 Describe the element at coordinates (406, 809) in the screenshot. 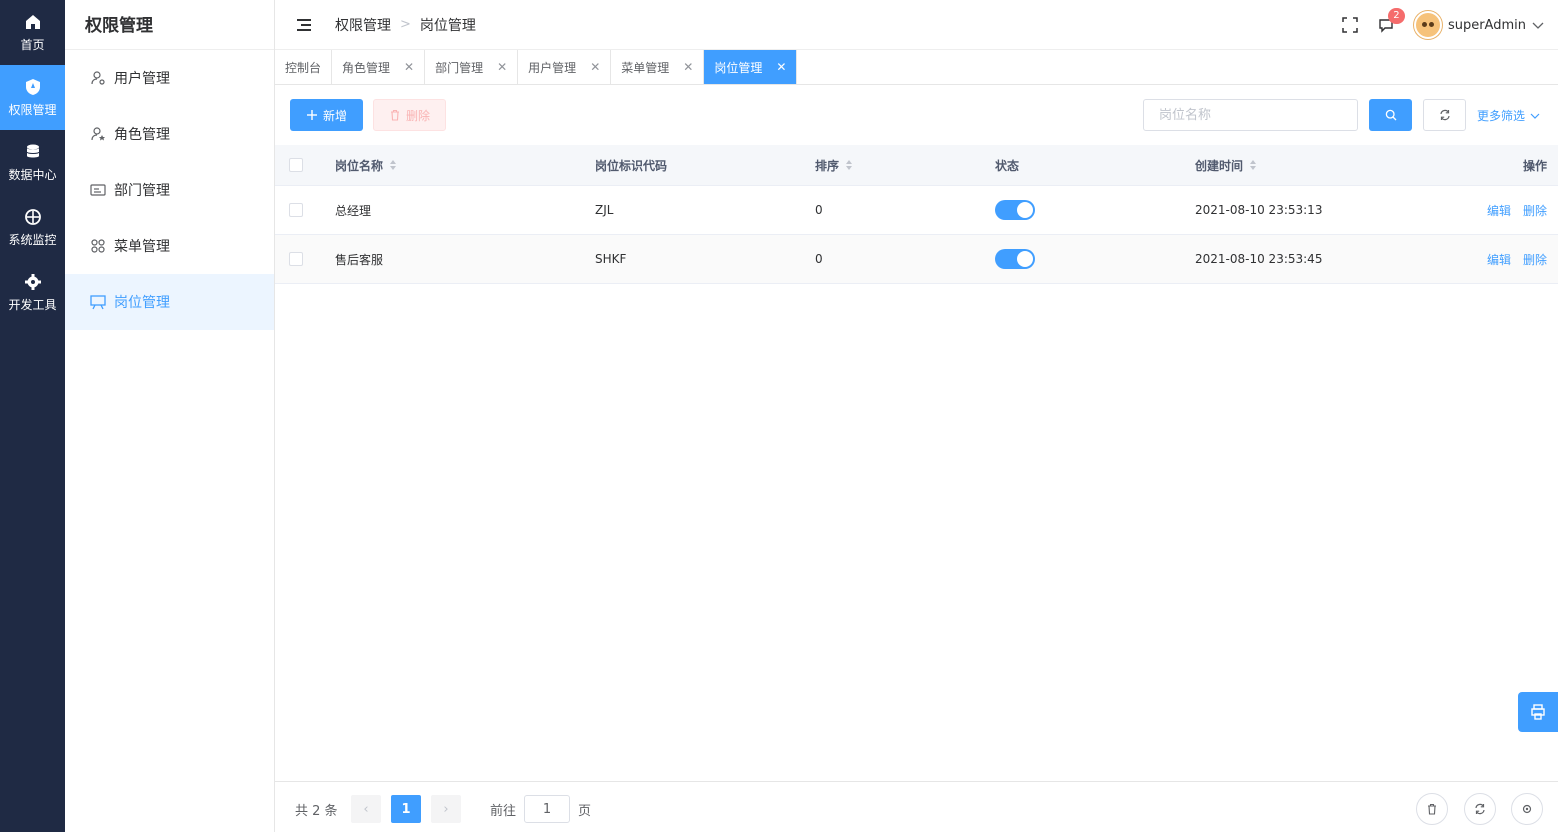

I see `page-number-button: 1` at that location.